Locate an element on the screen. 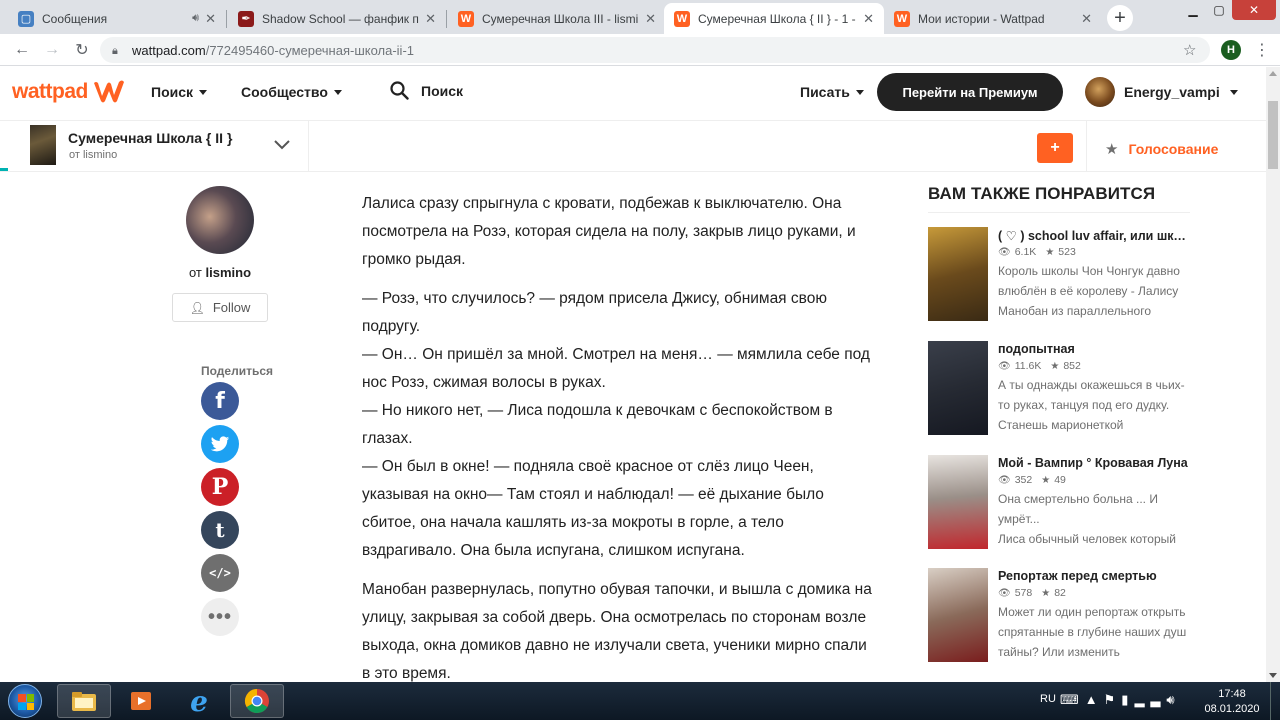 The height and width of the screenshot is (720, 1280). author-avatar is located at coordinates (220, 220).